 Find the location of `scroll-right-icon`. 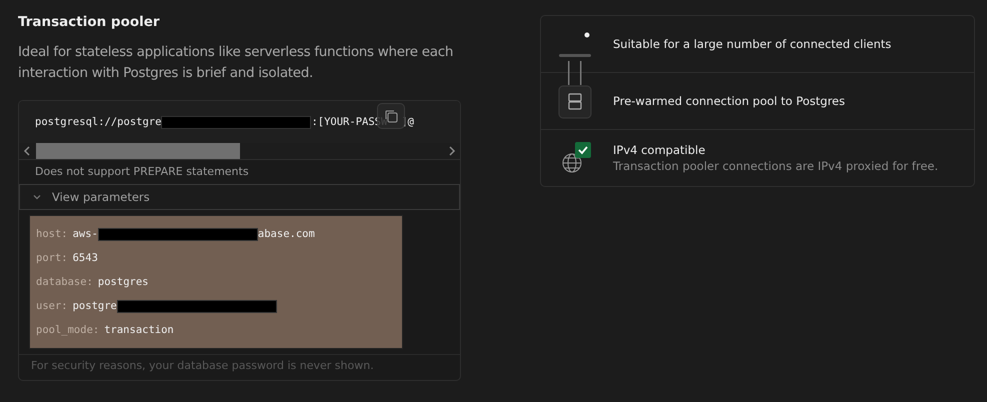

scroll-right-icon is located at coordinates (452, 151).